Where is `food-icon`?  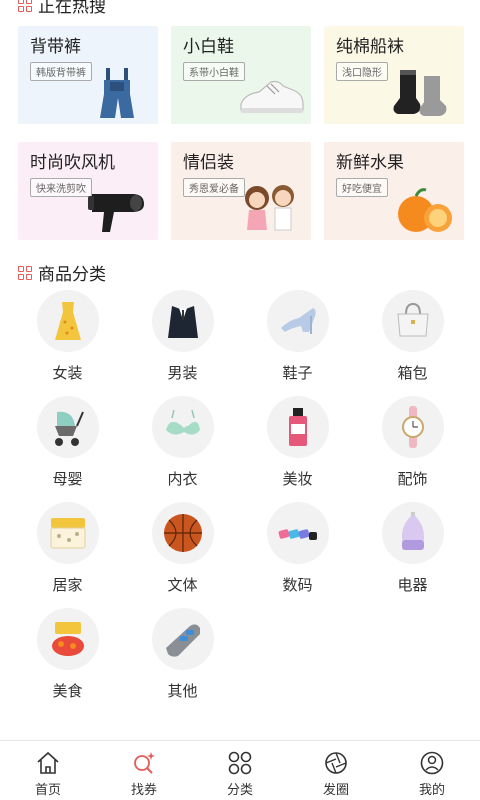
food-icon is located at coordinates (67, 639).